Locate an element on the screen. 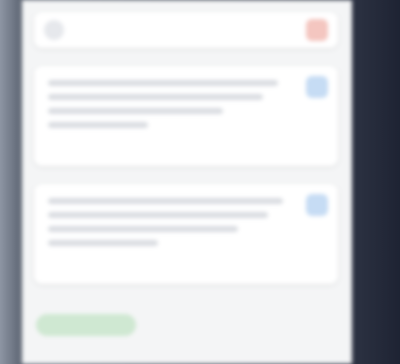 This screenshot has height=364, width=400. avatar is located at coordinates (54, 30).